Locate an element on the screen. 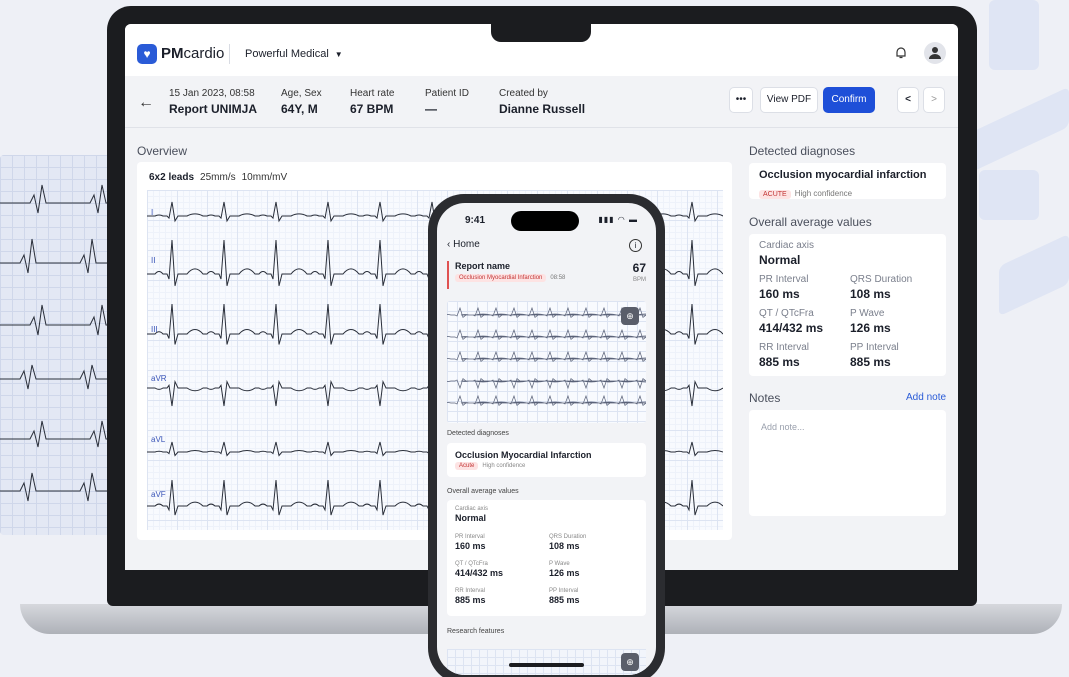 The width and height of the screenshot is (1069, 677). status-time: 9:41 is located at coordinates (475, 220).